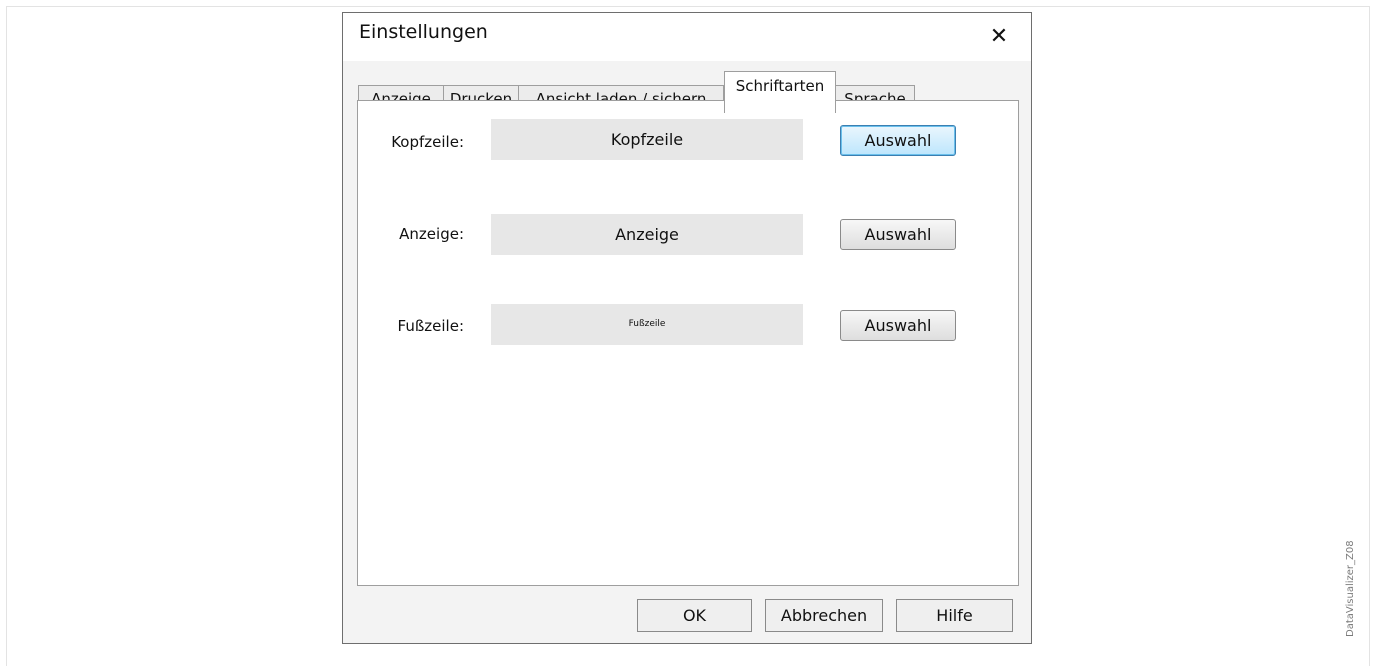  Describe the element at coordinates (427, 142) in the screenshot. I see `header-font-label: Kopfzeile:` at that location.